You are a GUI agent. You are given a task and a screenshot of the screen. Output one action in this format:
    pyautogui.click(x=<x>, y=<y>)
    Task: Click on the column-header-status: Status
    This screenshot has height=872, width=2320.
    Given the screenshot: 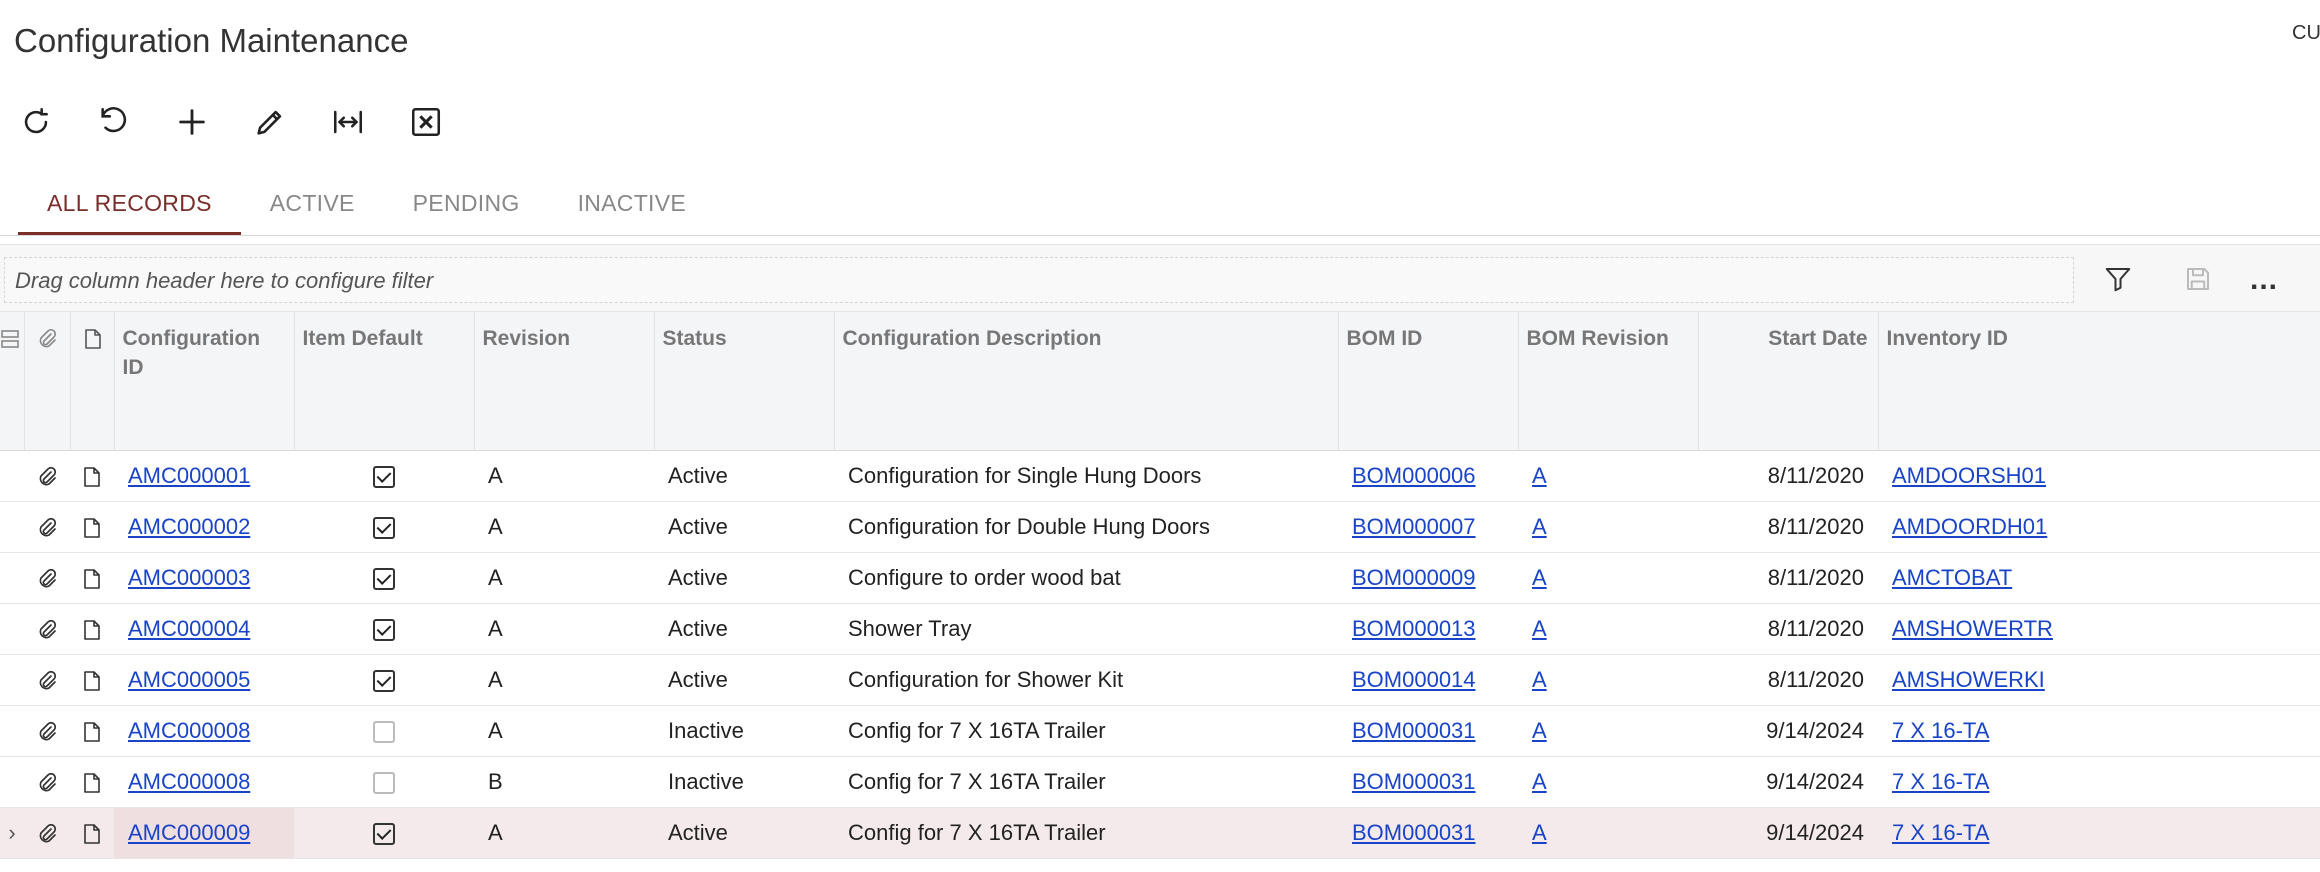 What is the action you would take?
    pyautogui.click(x=744, y=381)
    